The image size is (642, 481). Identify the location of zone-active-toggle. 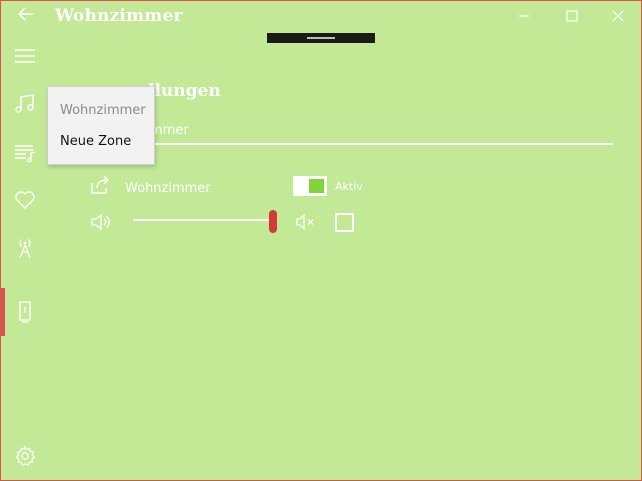
(310, 186).